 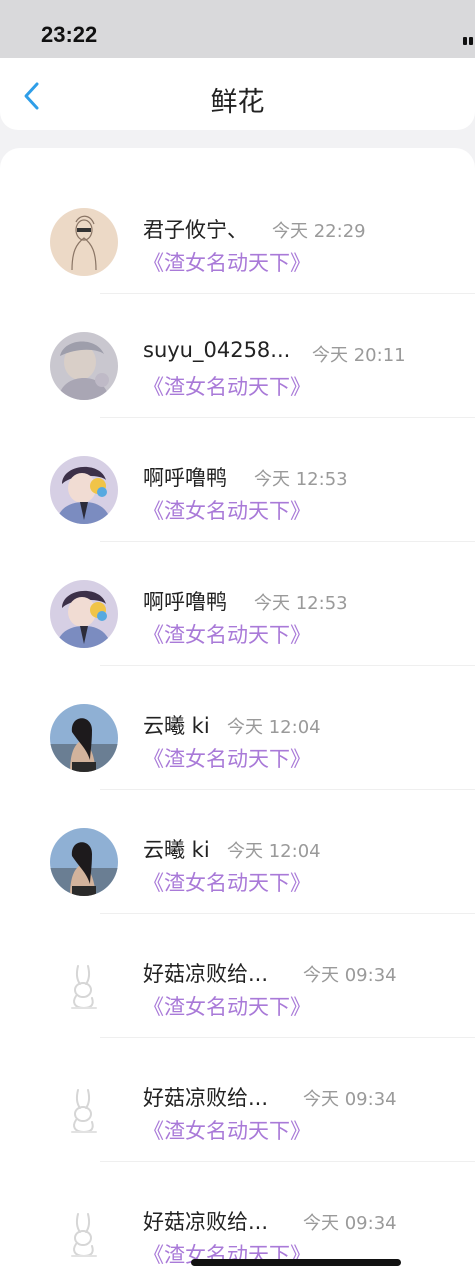 What do you see at coordinates (69, 34) in the screenshot?
I see `status-time: 23:22` at bounding box center [69, 34].